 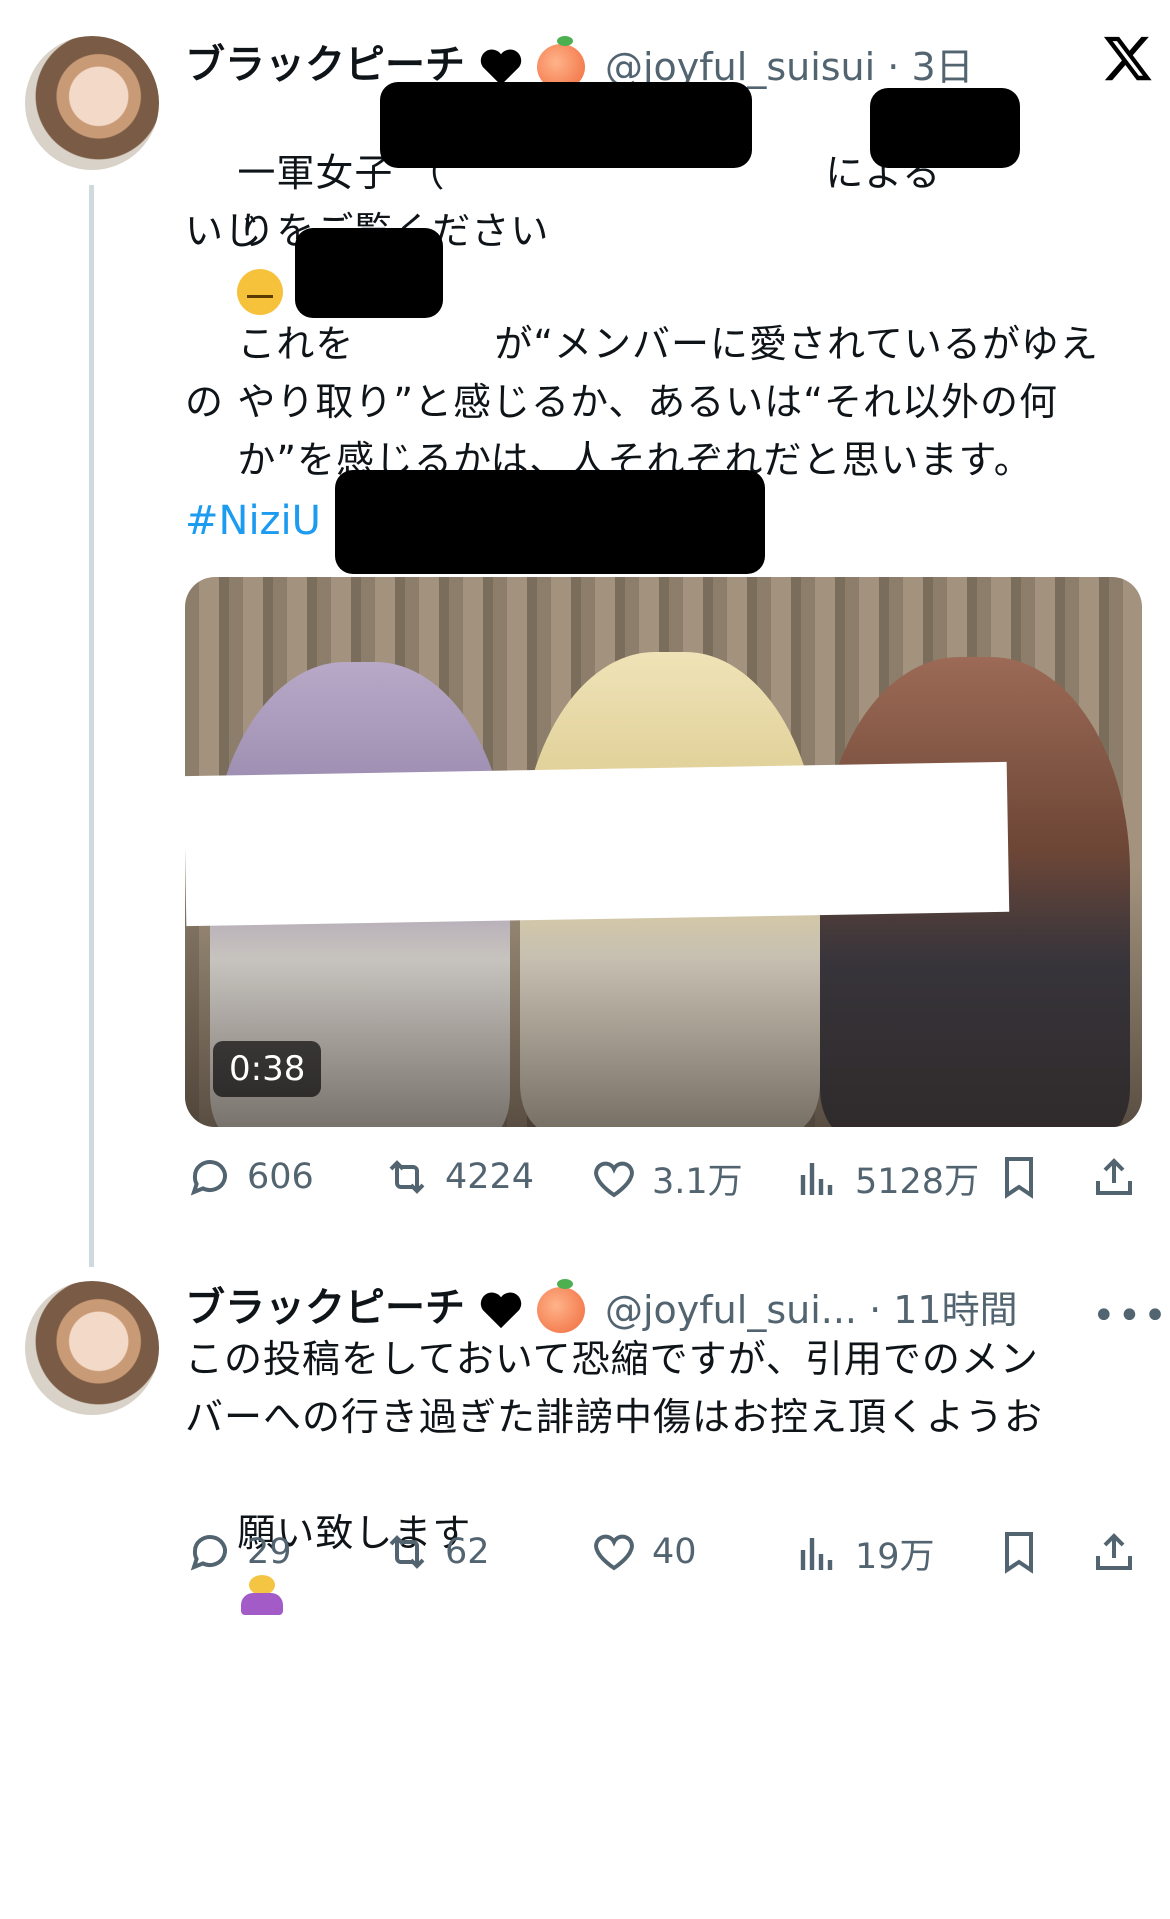 I want to click on reply-count: 606, so click(x=280, y=1177).